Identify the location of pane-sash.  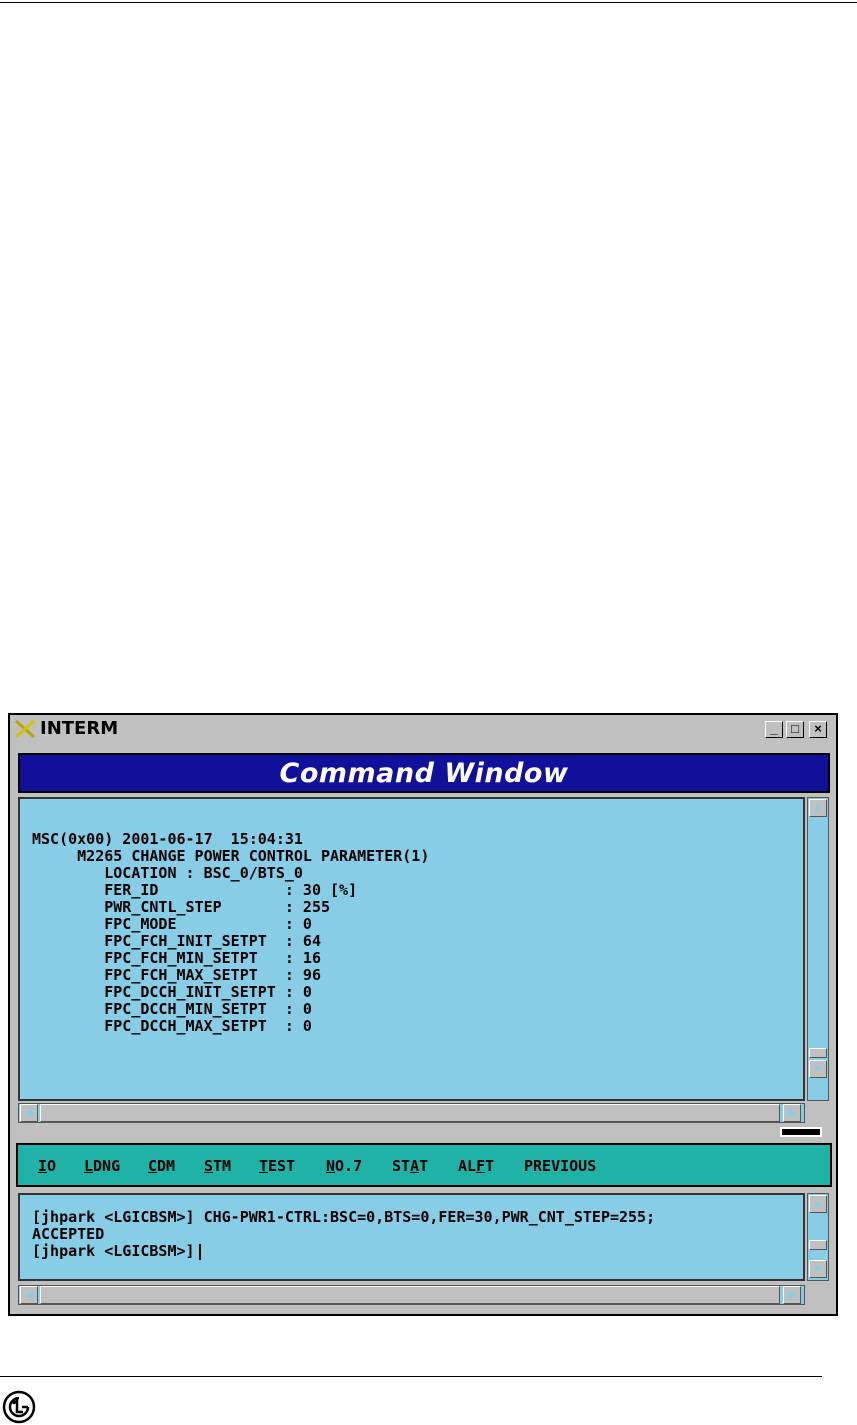
(801, 1132).